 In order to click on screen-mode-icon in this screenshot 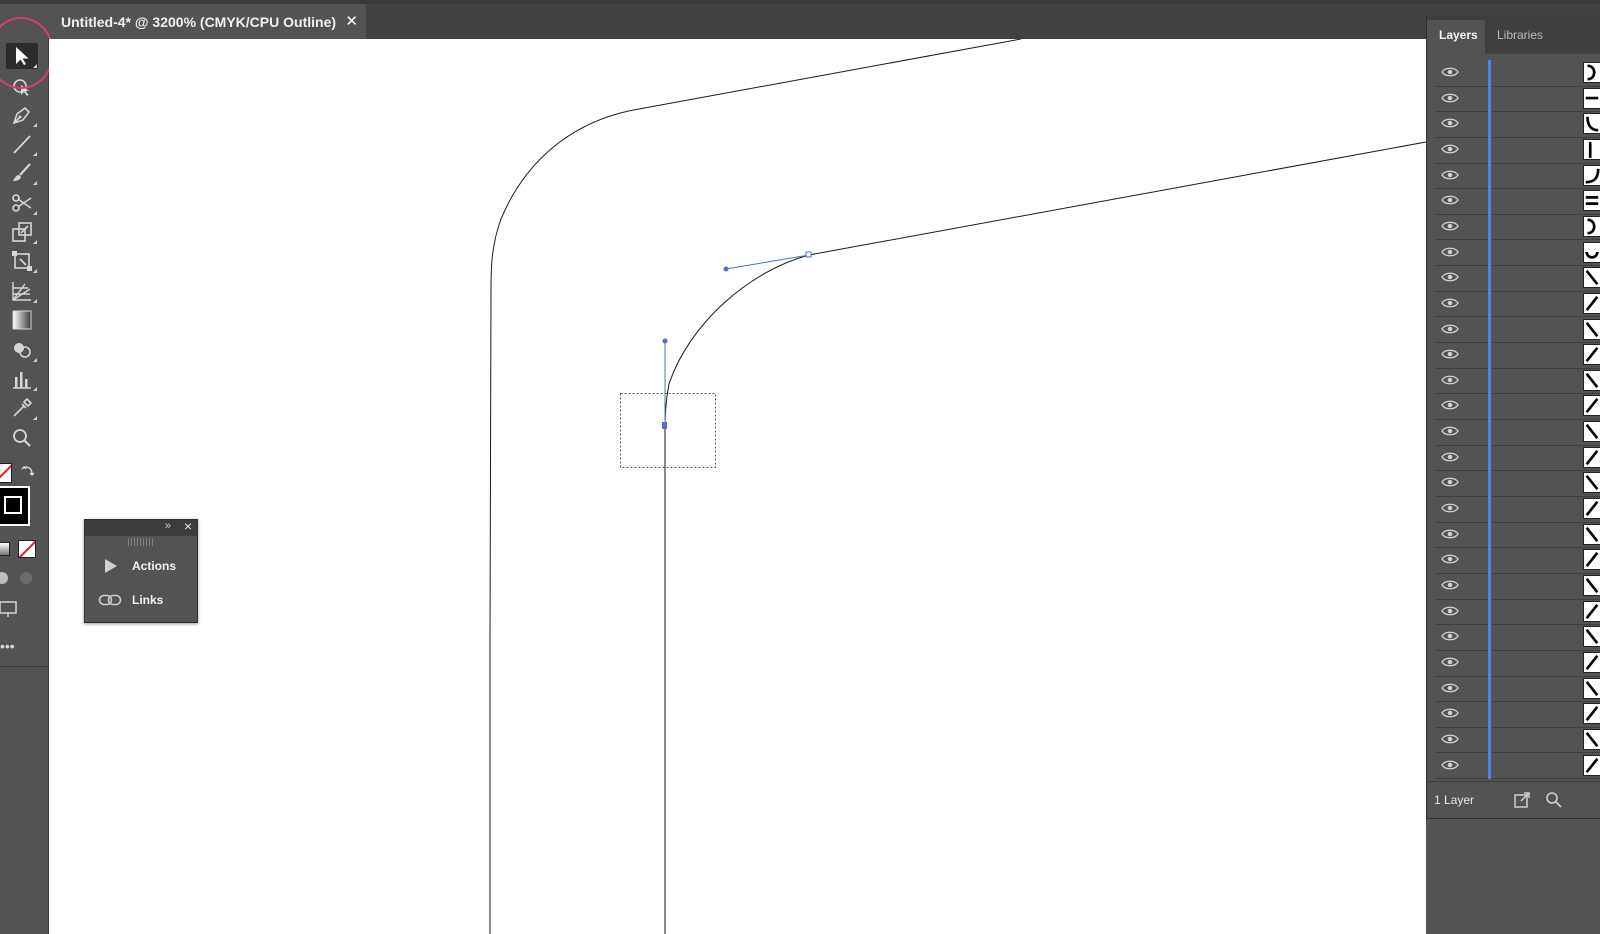, I will do `click(9, 609)`.